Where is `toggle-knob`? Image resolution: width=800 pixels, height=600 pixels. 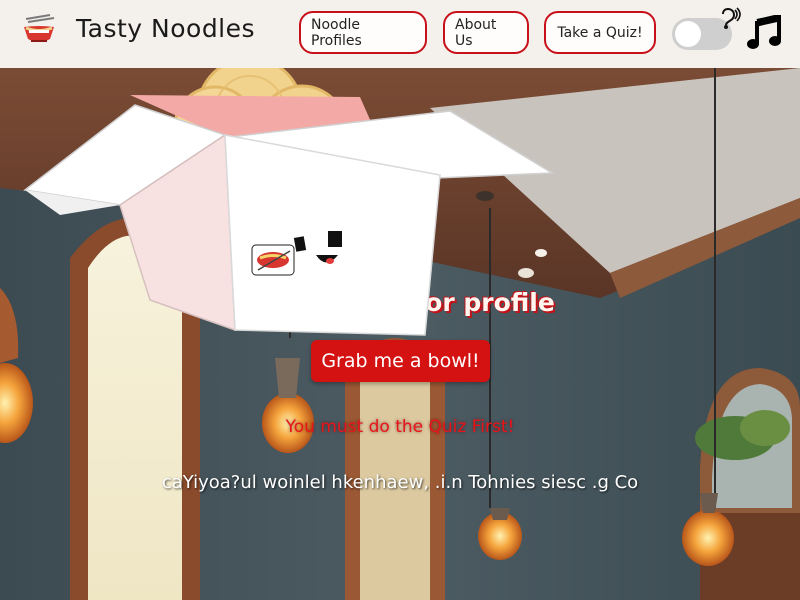 toggle-knob is located at coordinates (688, 34).